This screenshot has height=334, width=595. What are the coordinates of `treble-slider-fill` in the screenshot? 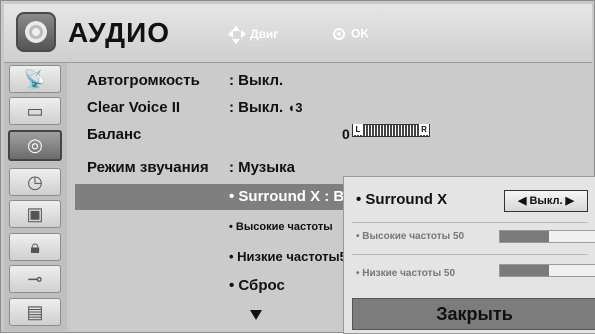 It's located at (524, 236).